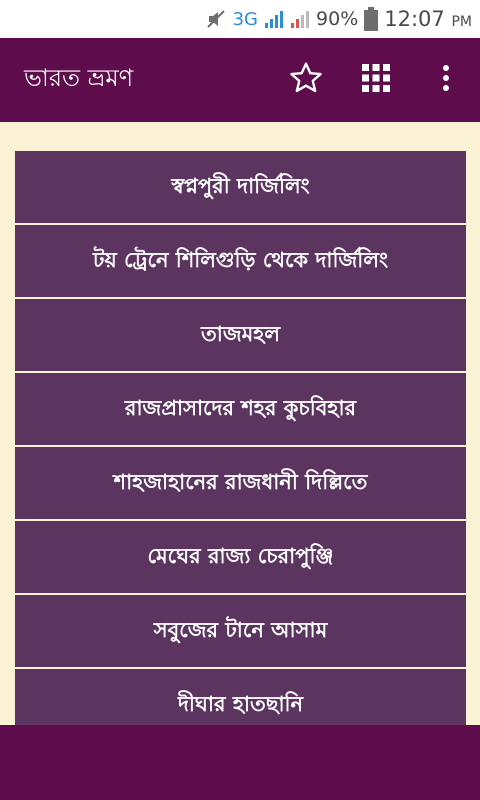  Describe the element at coordinates (240, 703) in the screenshot. I see `list-item-label: দীঘার হাতছানি` at that location.